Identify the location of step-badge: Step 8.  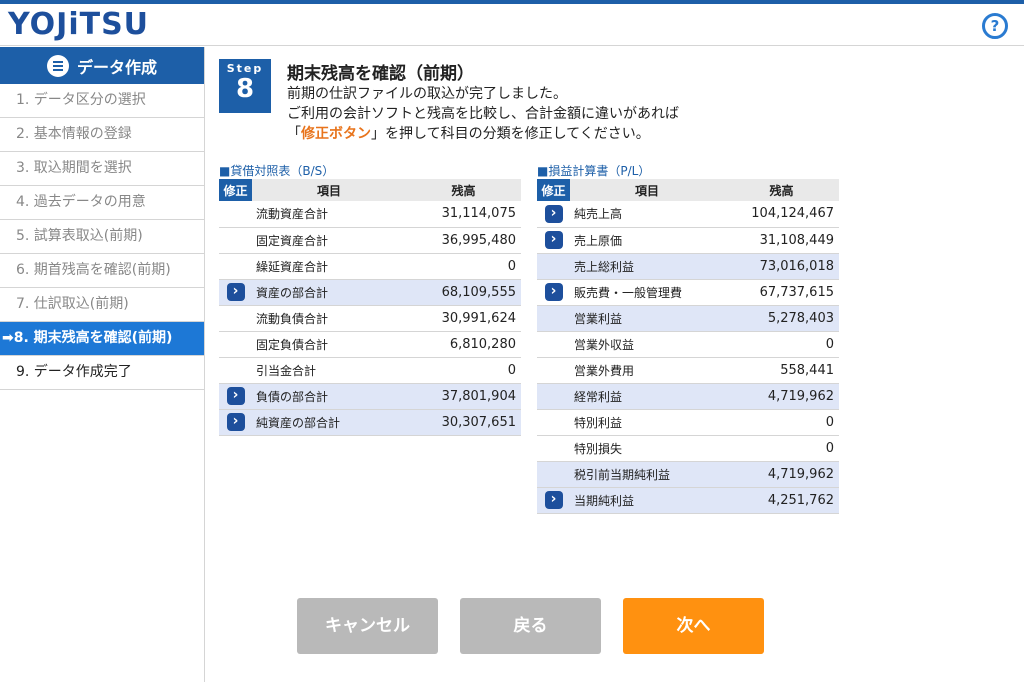
(245, 86).